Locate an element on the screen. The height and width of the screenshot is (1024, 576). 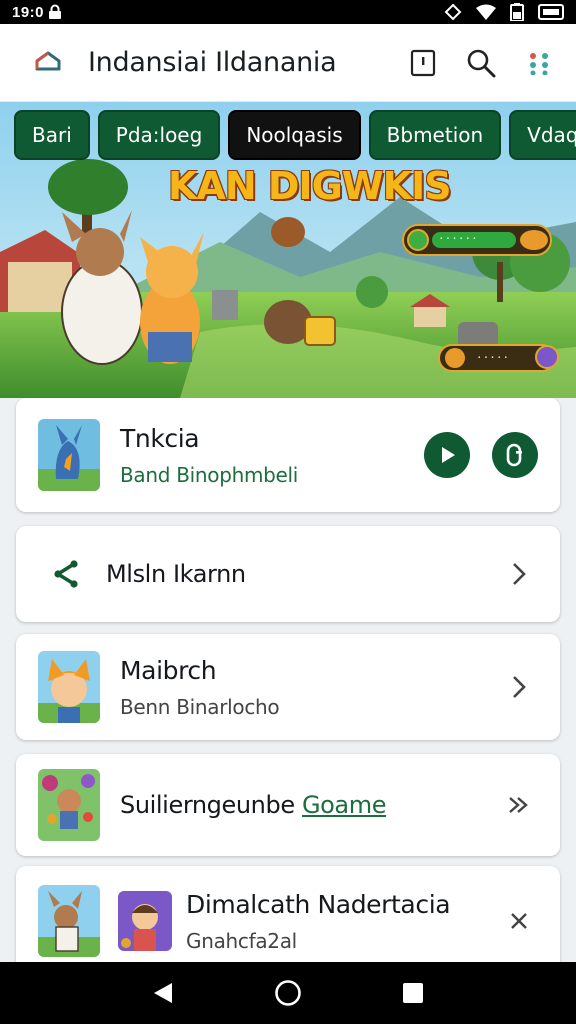
home-nav-icon is located at coordinates (288, 993).